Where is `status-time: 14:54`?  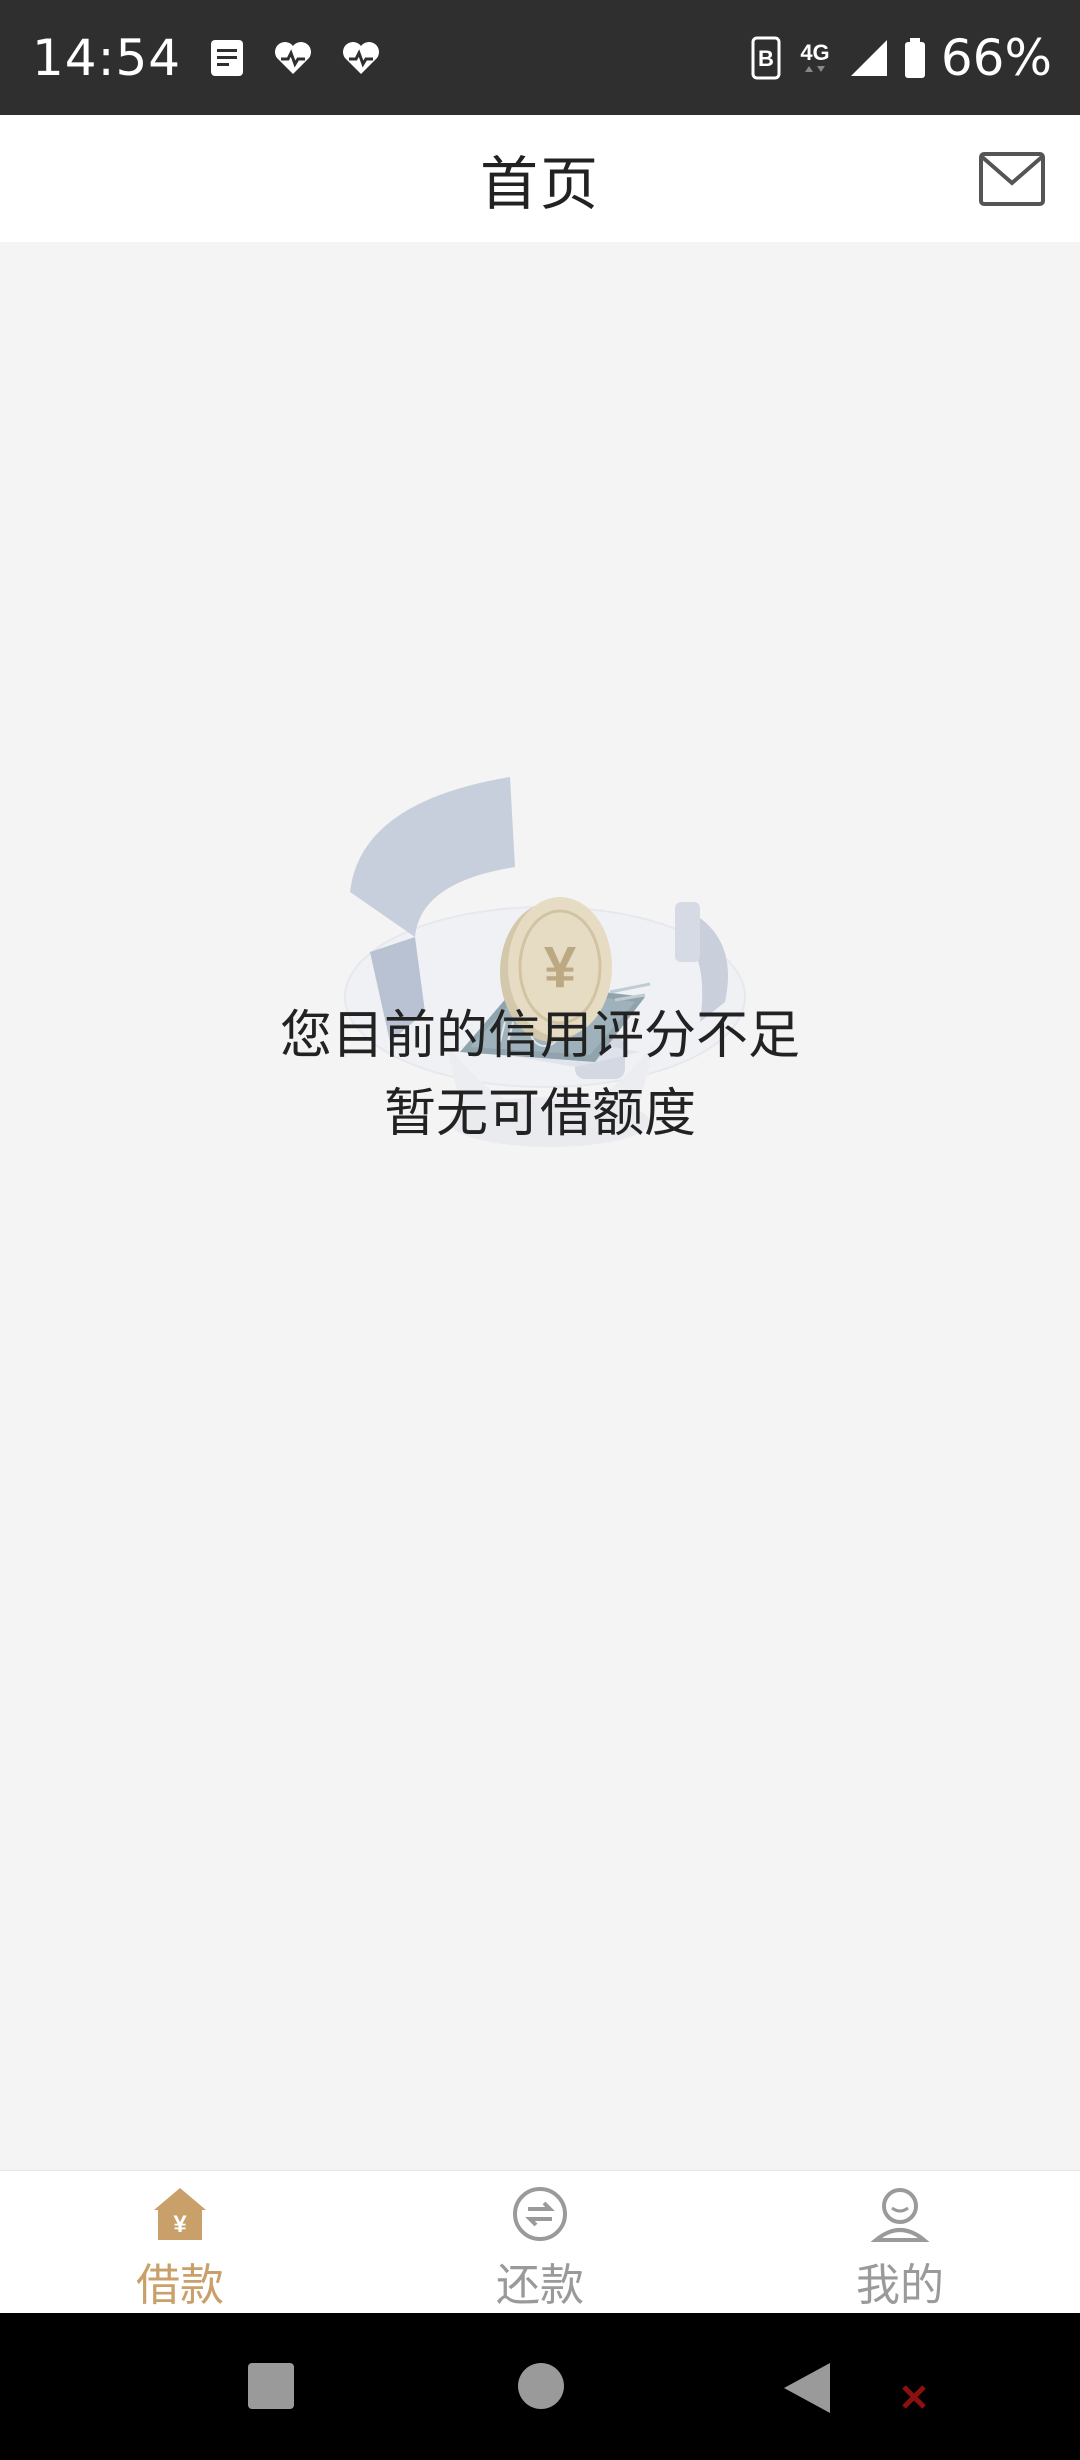 status-time: 14:54 is located at coordinates (107, 57).